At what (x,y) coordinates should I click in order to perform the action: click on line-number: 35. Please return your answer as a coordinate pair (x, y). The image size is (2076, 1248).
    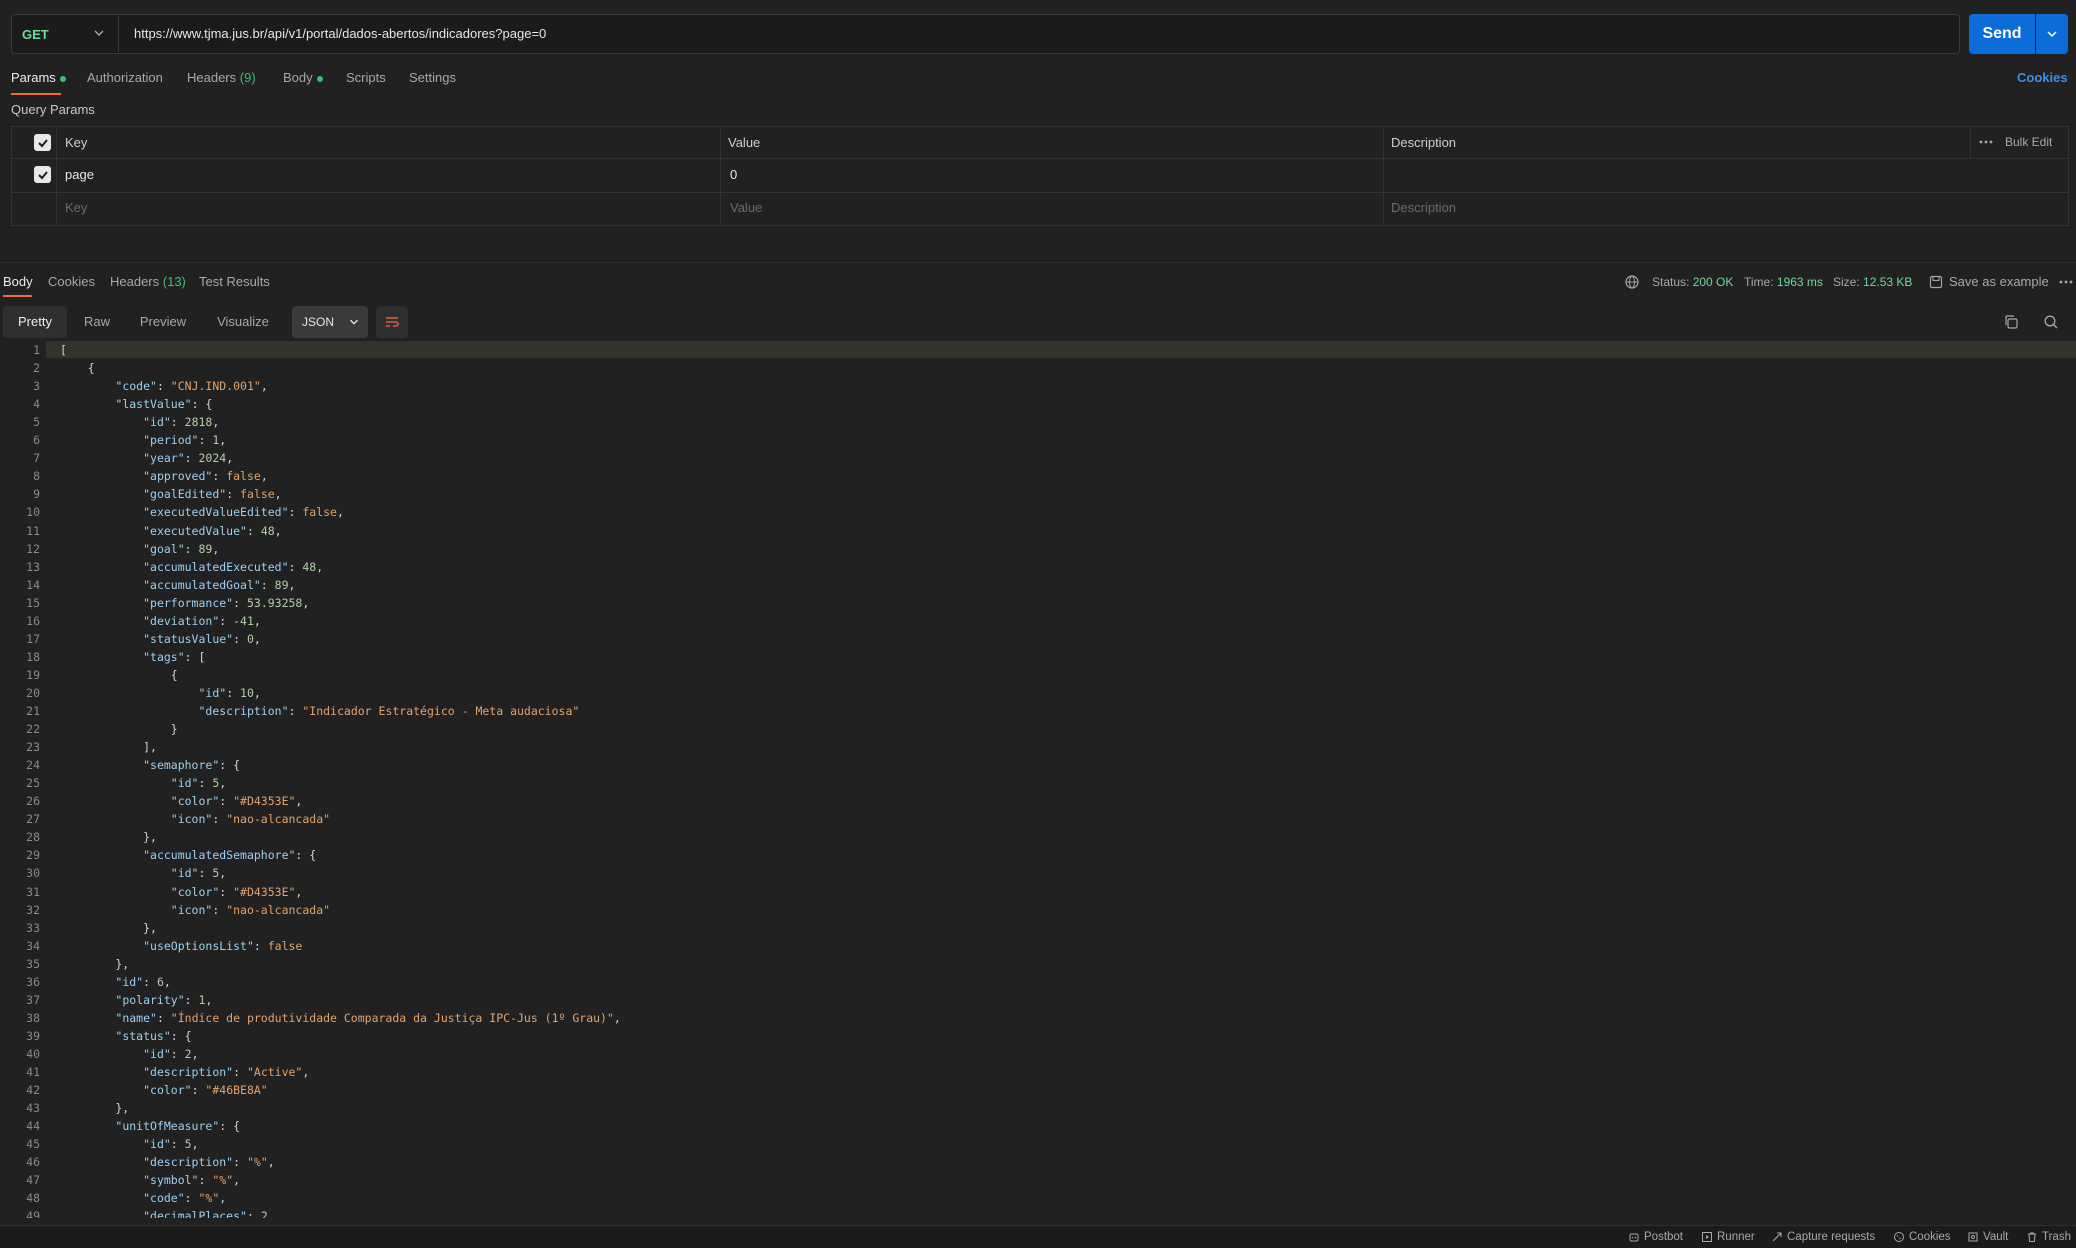
    Looking at the image, I should click on (33, 963).